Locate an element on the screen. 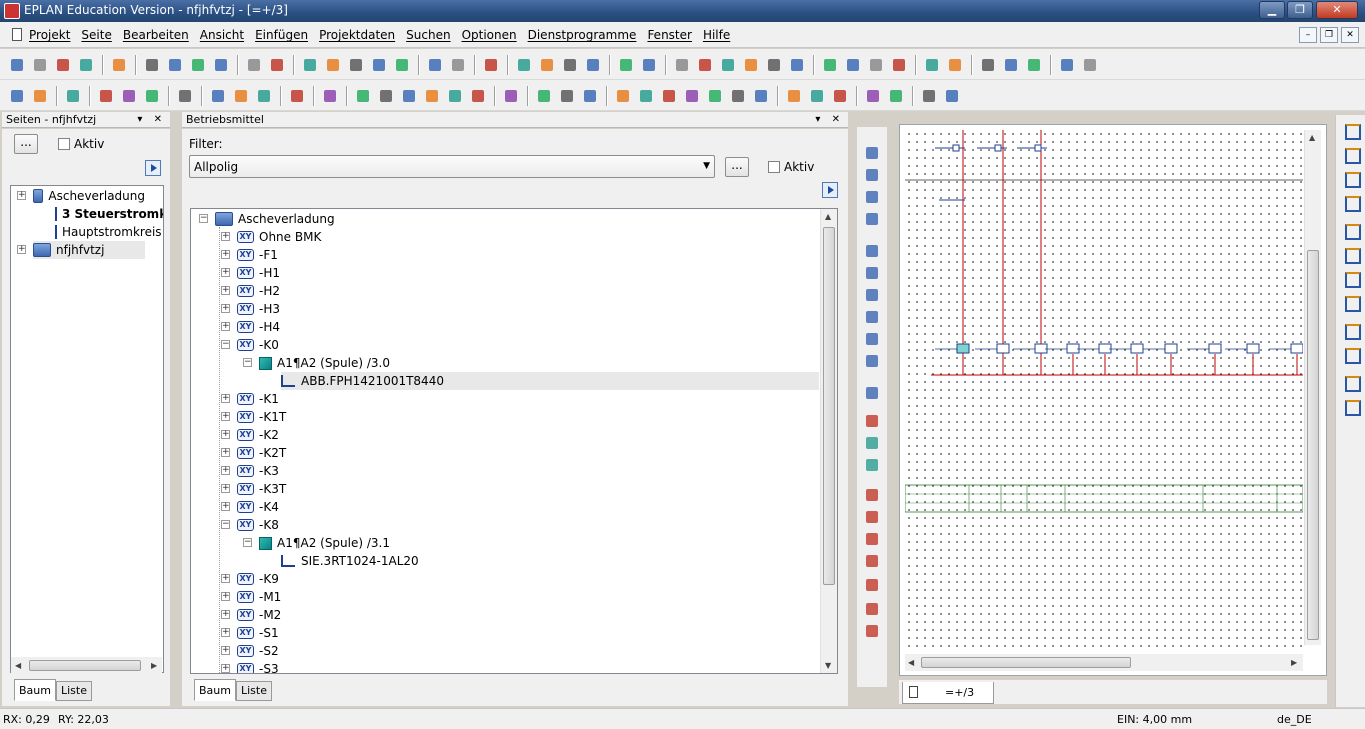  tree-item: SIE.3RT1024-1AL20 is located at coordinates (550, 561).